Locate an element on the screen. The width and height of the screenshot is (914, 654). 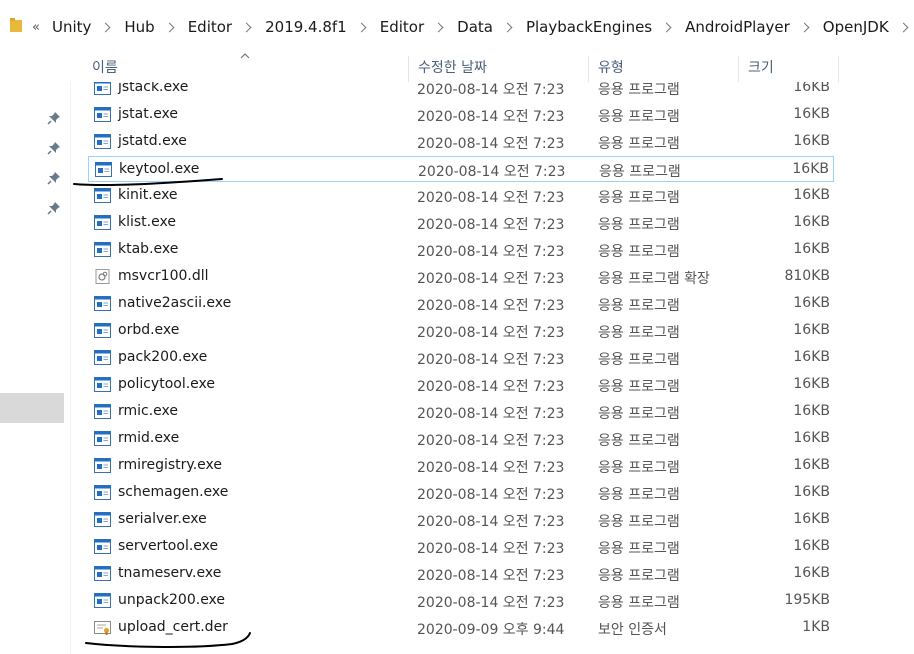
file-modified-date: 2020-09-09 오후 9:44 is located at coordinates (491, 630).